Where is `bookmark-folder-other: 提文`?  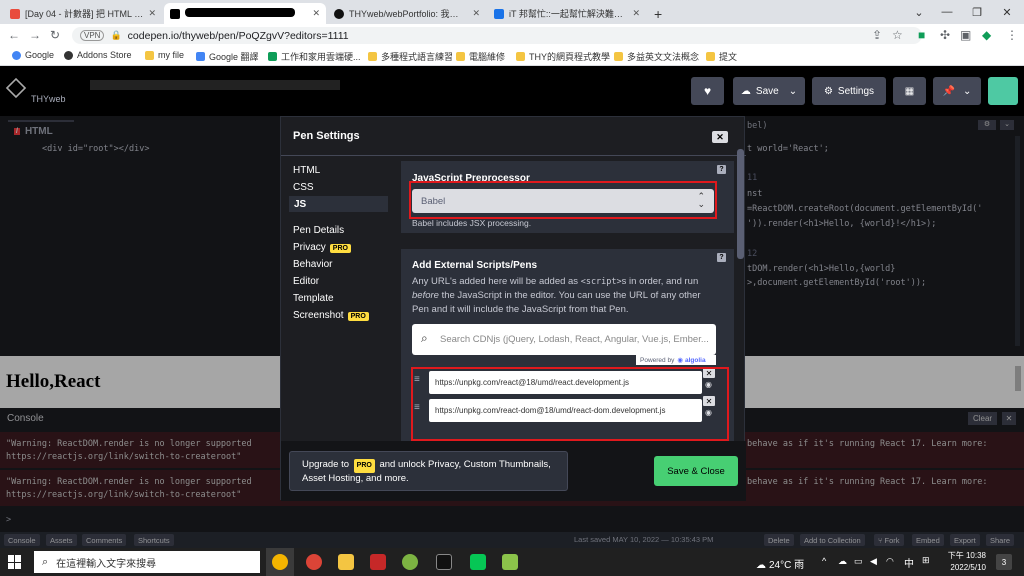
bookmark-folder-other: 提文 is located at coordinates (721, 56).